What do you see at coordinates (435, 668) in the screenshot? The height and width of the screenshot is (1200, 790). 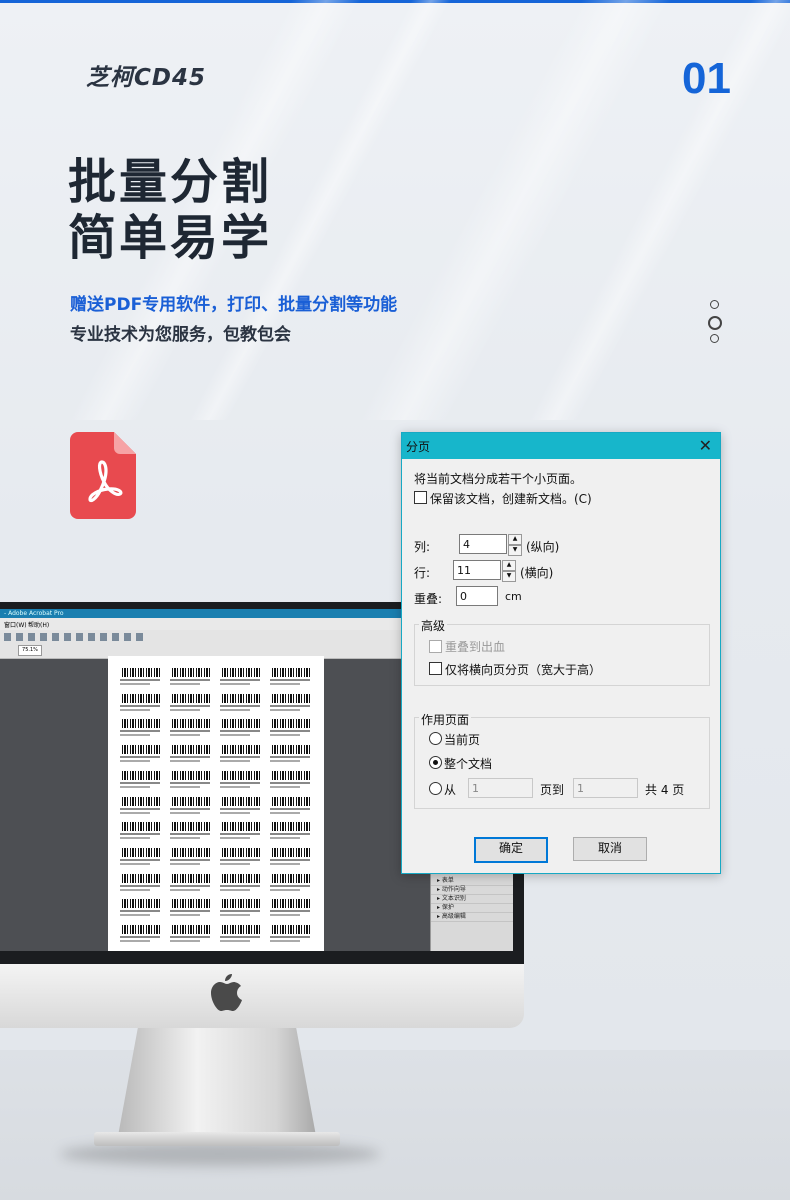 I see `landscape-only-checkbox` at bounding box center [435, 668].